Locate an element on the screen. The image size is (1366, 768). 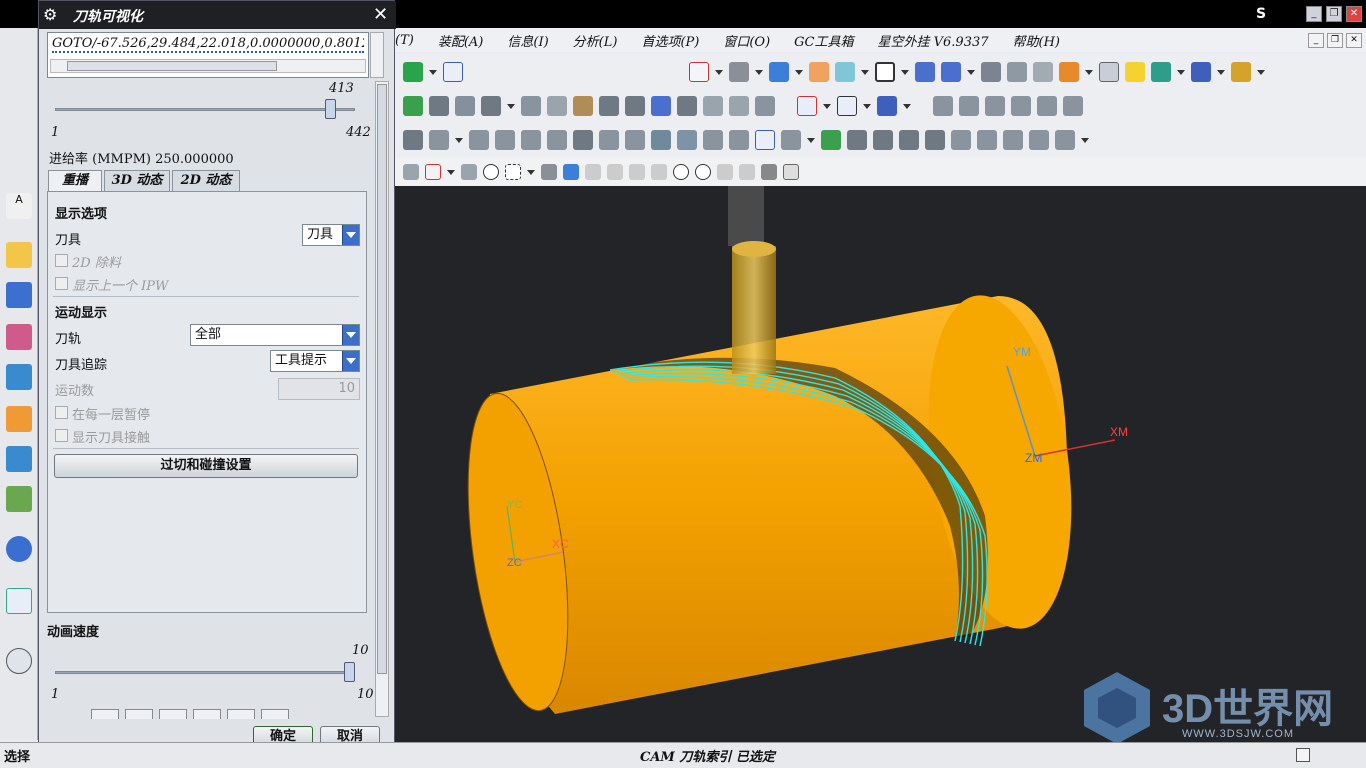
cube-view-icon is located at coordinates (779, 72).